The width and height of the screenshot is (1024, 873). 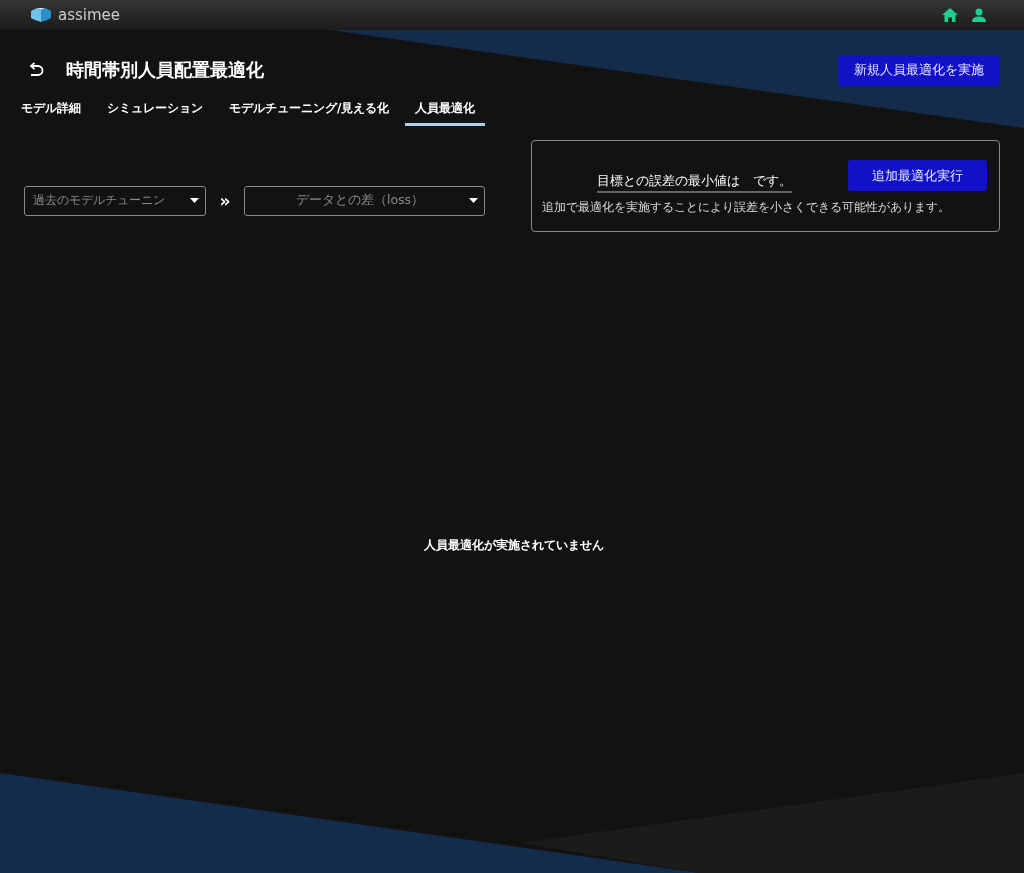 I want to click on summary-text: 目標との誤差の最小値は です。, so click(x=694, y=182).